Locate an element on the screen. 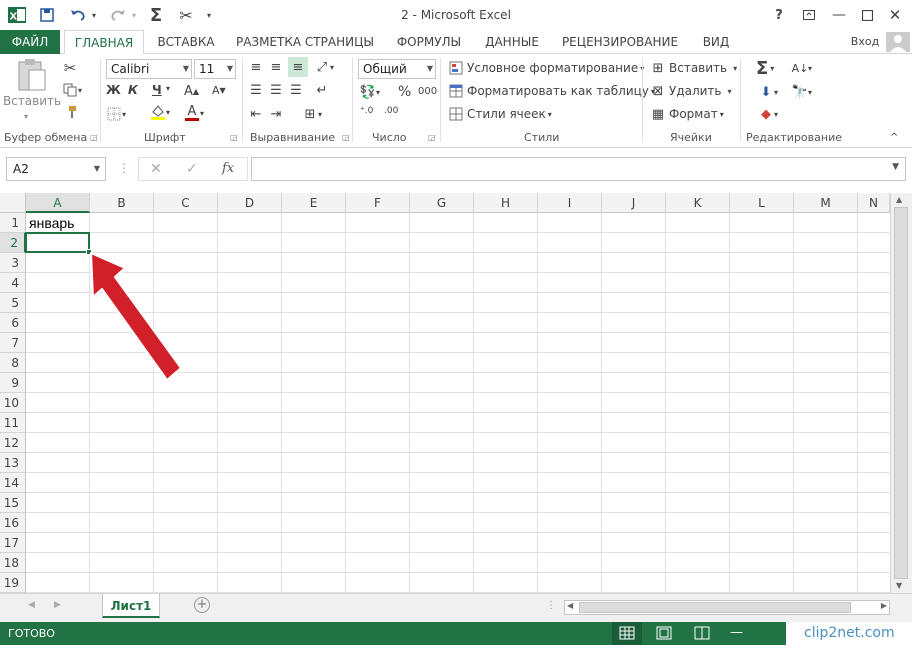 Image resolution: width=912 pixels, height=648 pixels. font-name-select: Calibri ▼ is located at coordinates (149, 69).